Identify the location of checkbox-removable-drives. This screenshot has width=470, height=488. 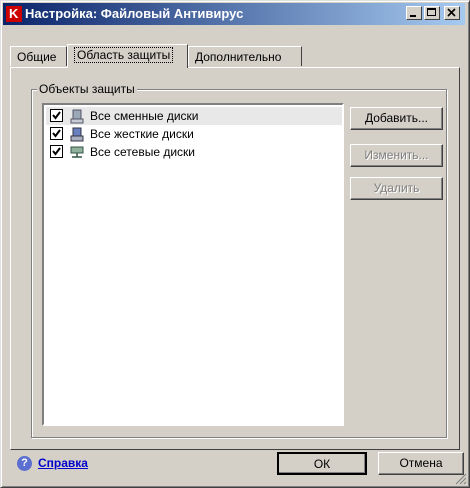
(56, 115).